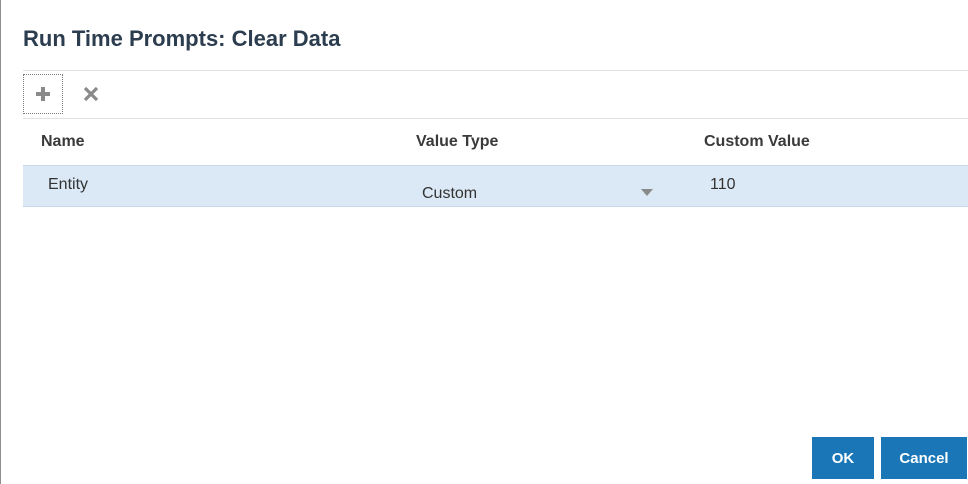 The image size is (968, 484). I want to click on toolbar, so click(495, 94).